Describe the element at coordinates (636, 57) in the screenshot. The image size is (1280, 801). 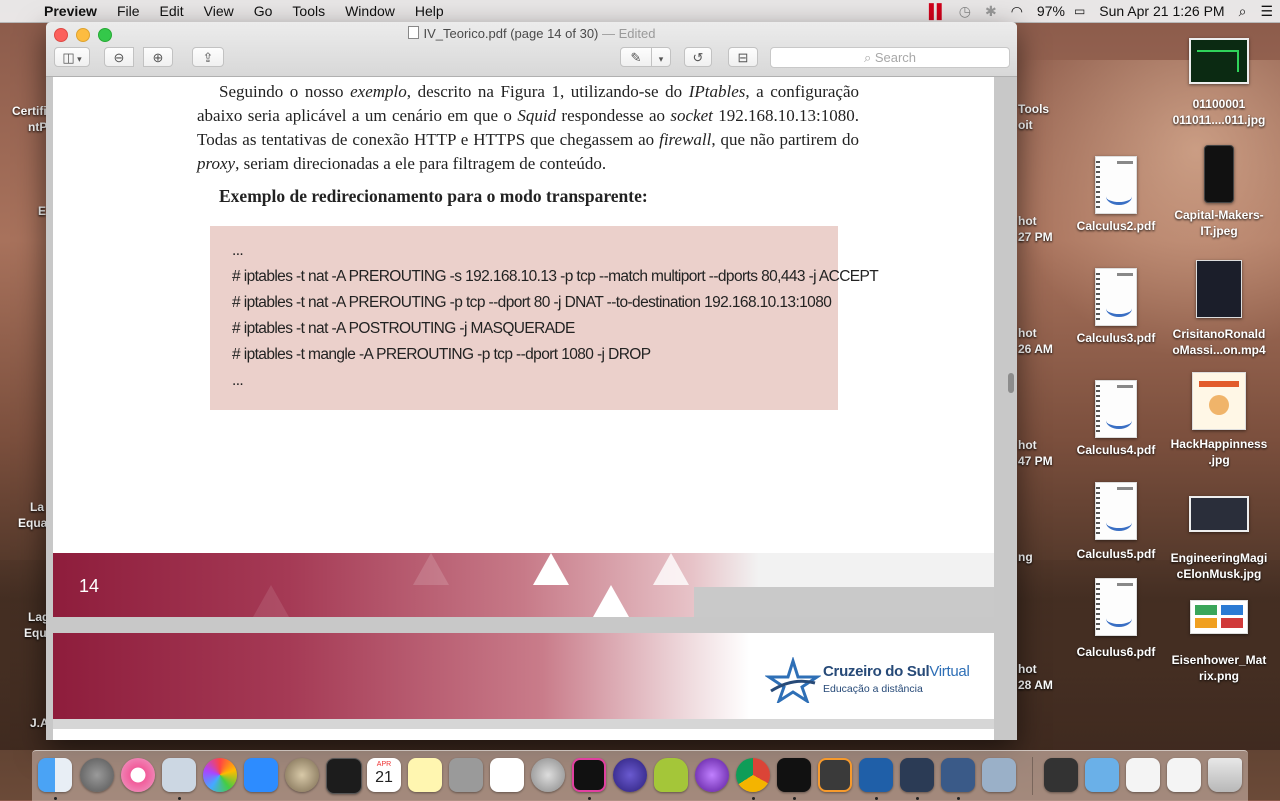
I see `markup-button: ✎` at that location.